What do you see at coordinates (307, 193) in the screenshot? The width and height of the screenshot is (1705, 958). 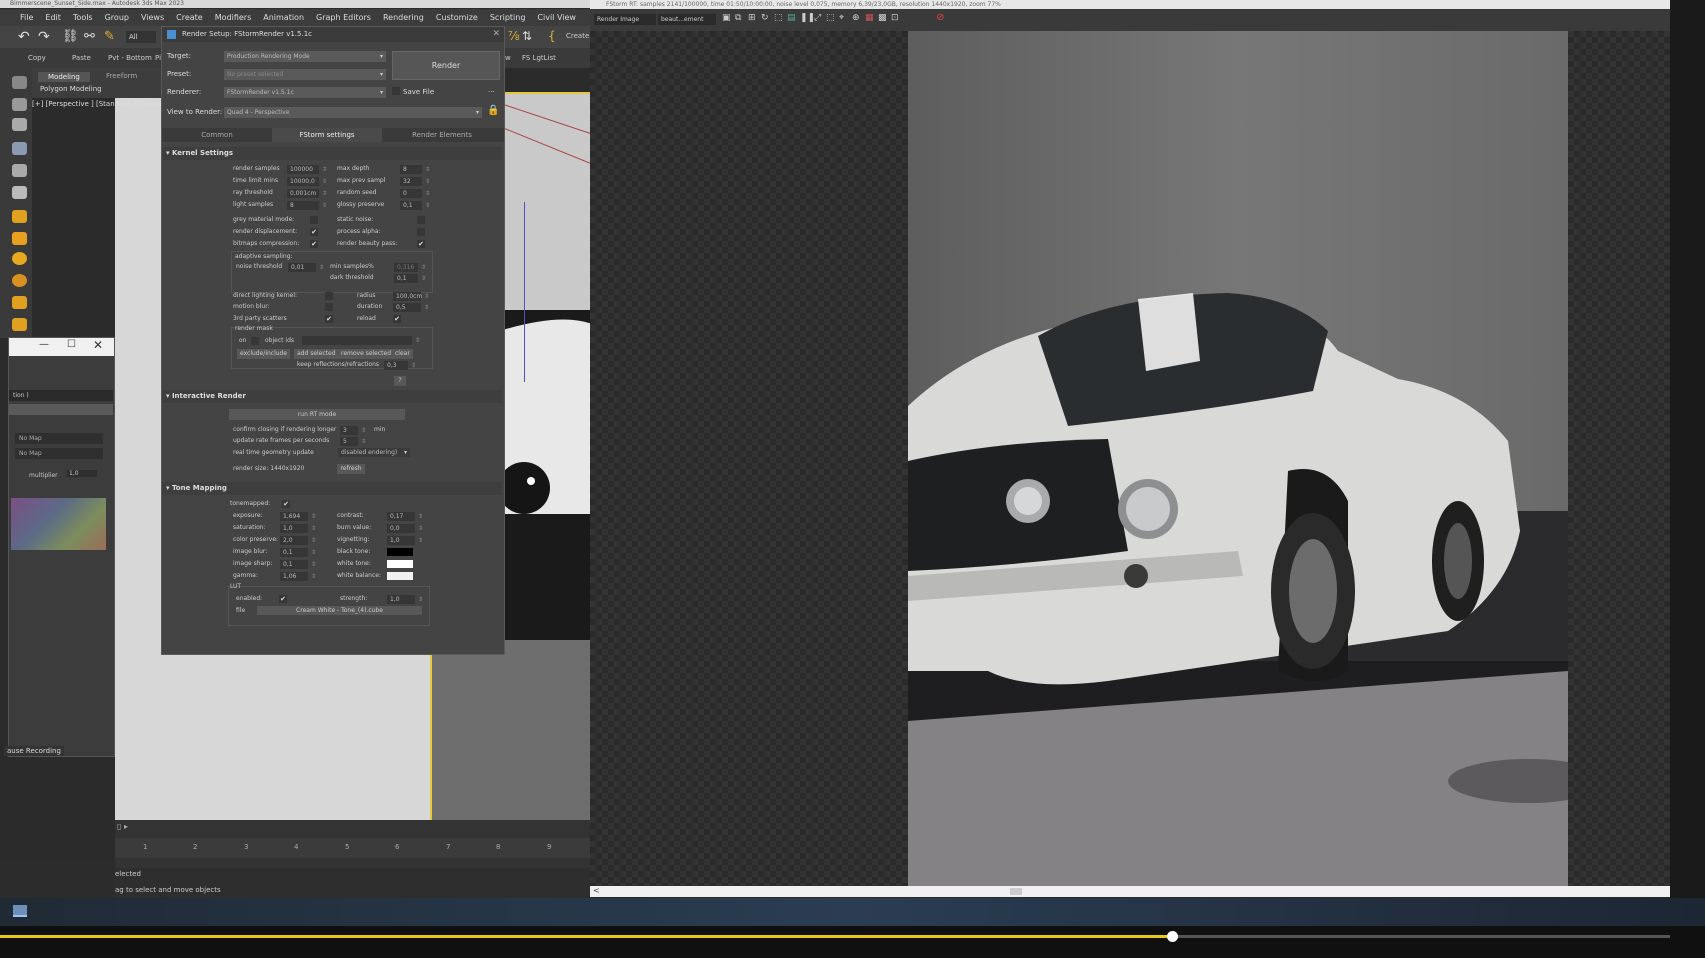 I see `ray-threshold-spinner: 0,001cm` at bounding box center [307, 193].